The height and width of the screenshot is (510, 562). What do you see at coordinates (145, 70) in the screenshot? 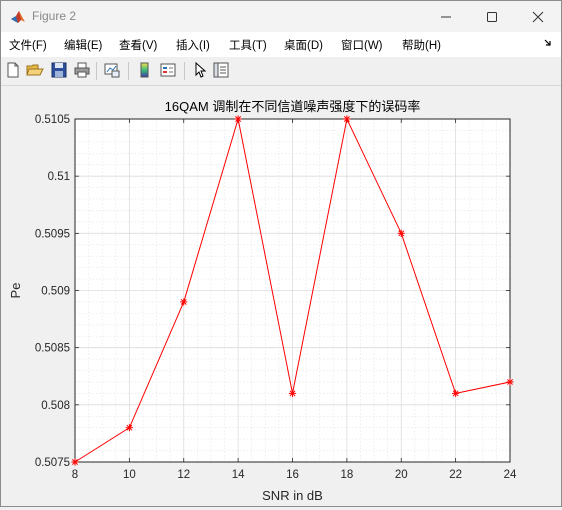
I see `insert-colorbar-icon` at bounding box center [145, 70].